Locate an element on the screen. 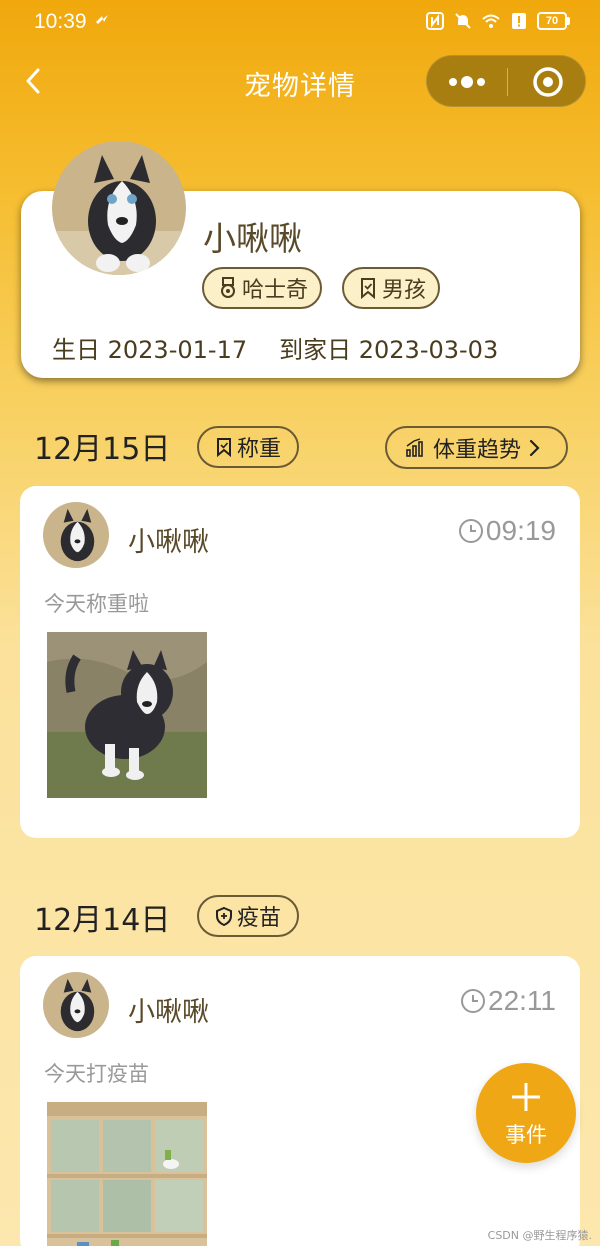 The width and height of the screenshot is (600, 1246). gender-tag: 男孩 is located at coordinates (391, 288).